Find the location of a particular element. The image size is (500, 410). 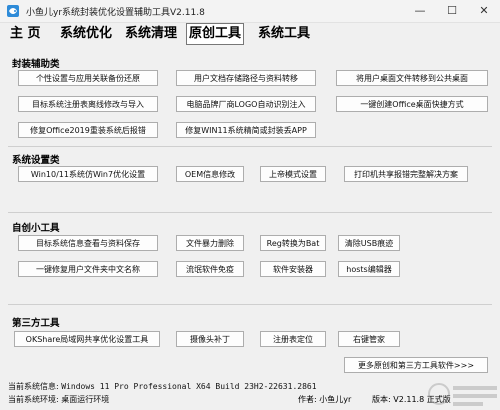

minimize-button: — is located at coordinates (420, 11).